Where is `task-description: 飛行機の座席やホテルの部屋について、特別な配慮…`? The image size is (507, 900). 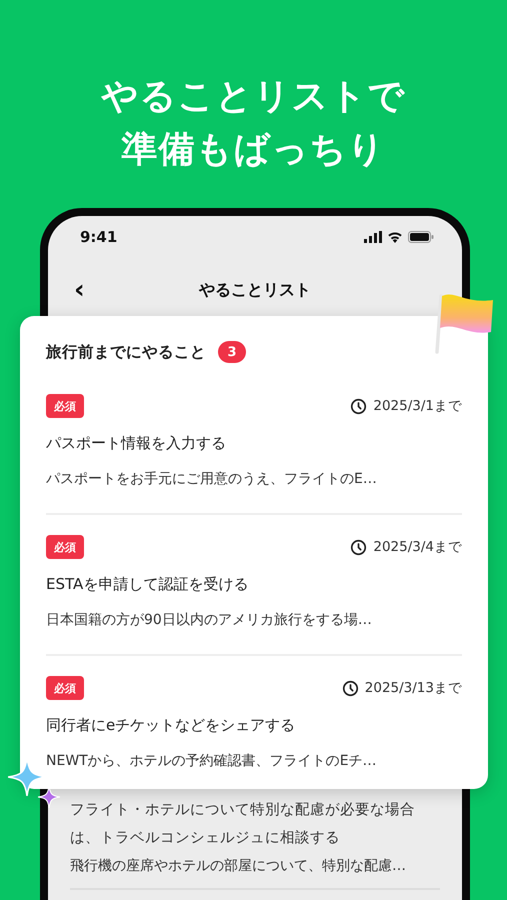
task-description: 飛行機の座席やホテルの部屋について、特別な配慮… is located at coordinates (255, 871).